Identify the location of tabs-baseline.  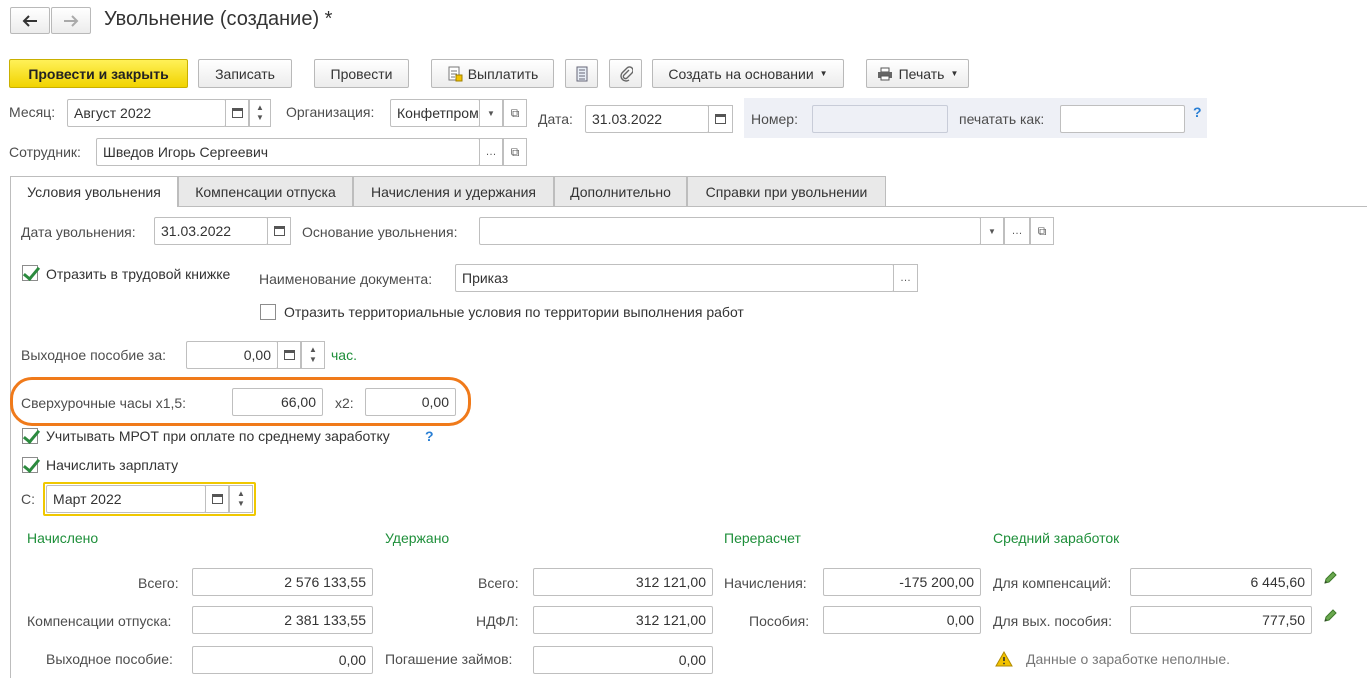
(772, 206).